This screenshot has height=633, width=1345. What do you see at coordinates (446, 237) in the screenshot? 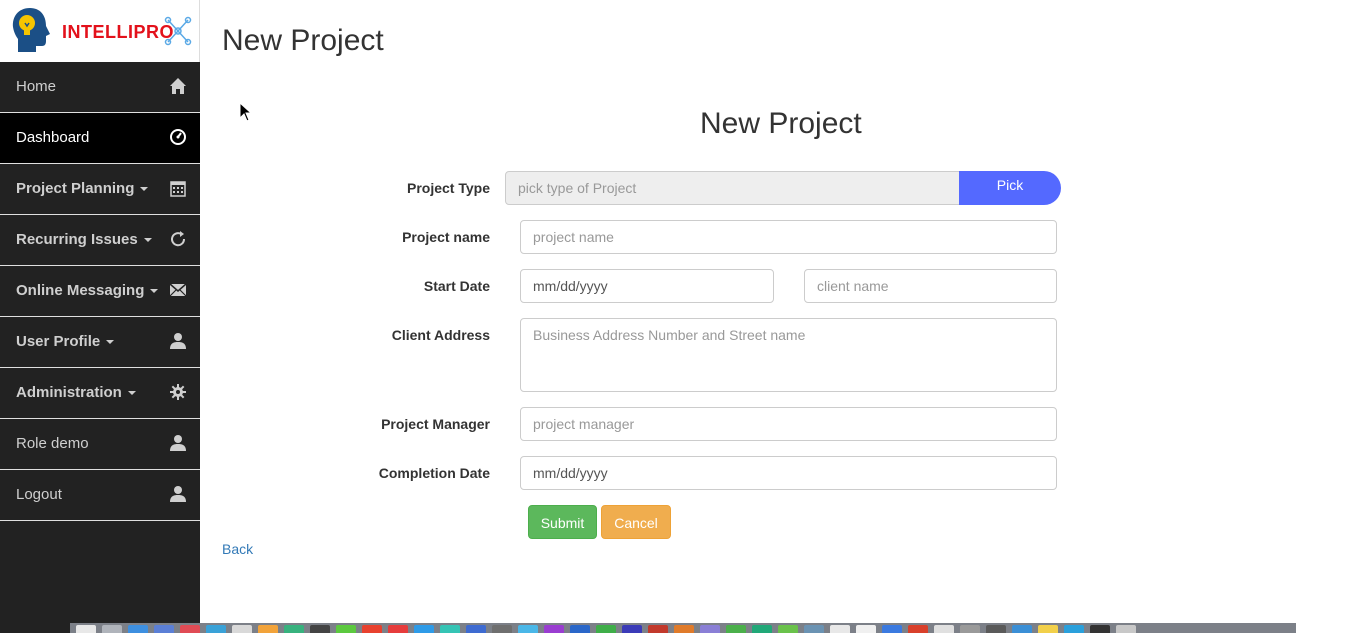
I see `project-name-label: Project name` at bounding box center [446, 237].